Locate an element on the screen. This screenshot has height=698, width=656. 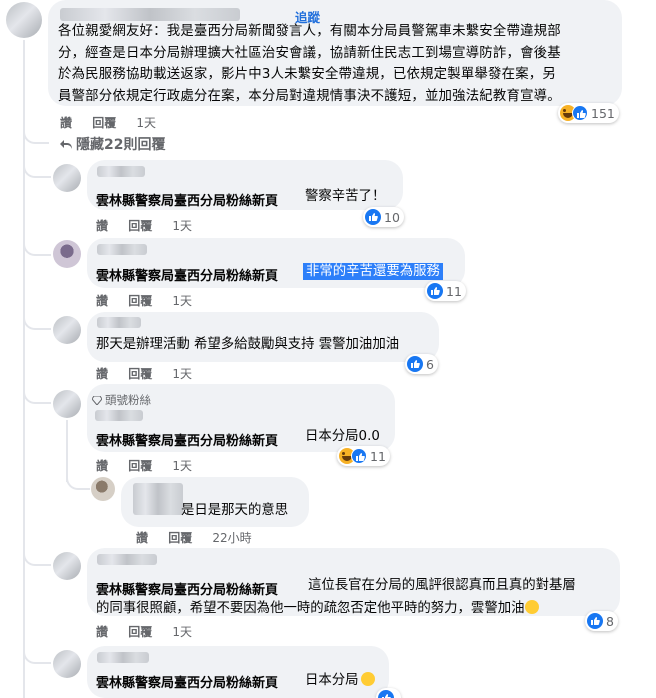
top-fan-badge: 頭號粉絲 is located at coordinates (121, 400).